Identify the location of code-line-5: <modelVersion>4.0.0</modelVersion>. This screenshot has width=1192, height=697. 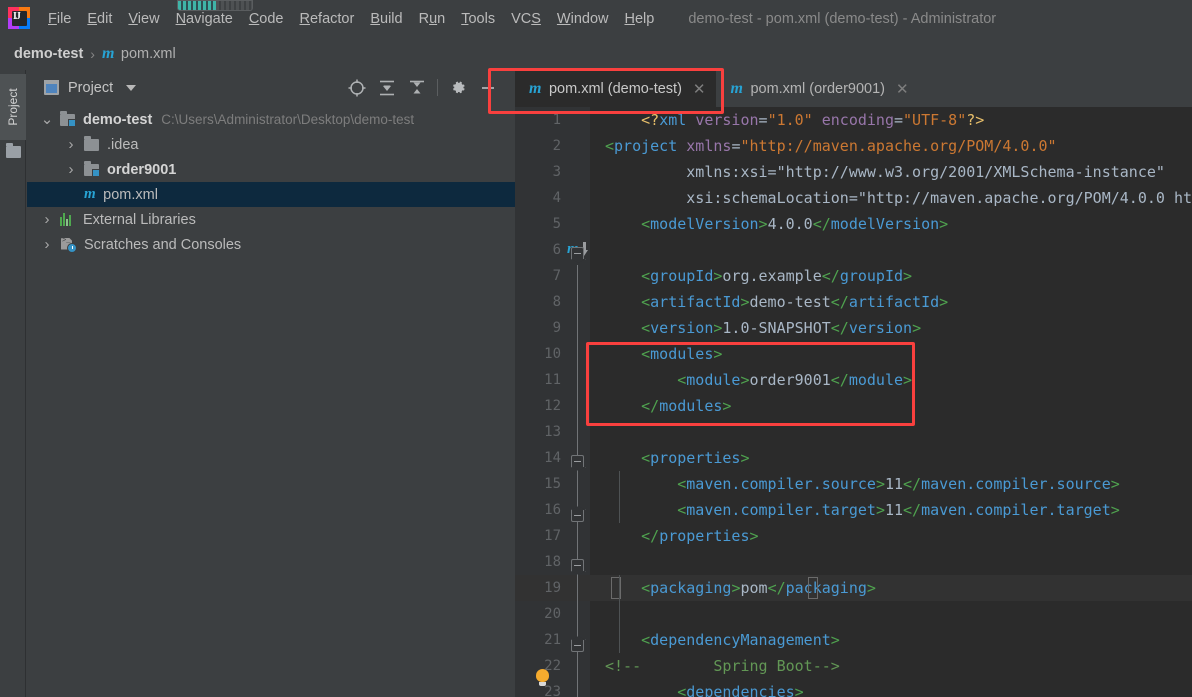
(891, 224).